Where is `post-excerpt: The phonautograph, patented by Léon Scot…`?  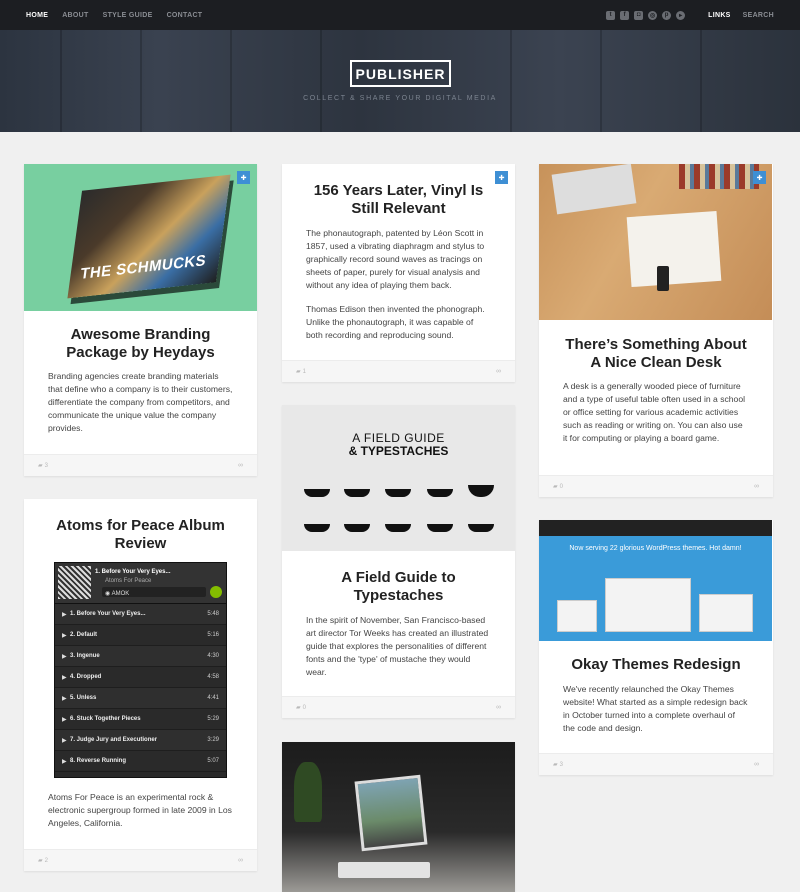 post-excerpt: The phonautograph, patented by Léon Scot… is located at coordinates (395, 259).